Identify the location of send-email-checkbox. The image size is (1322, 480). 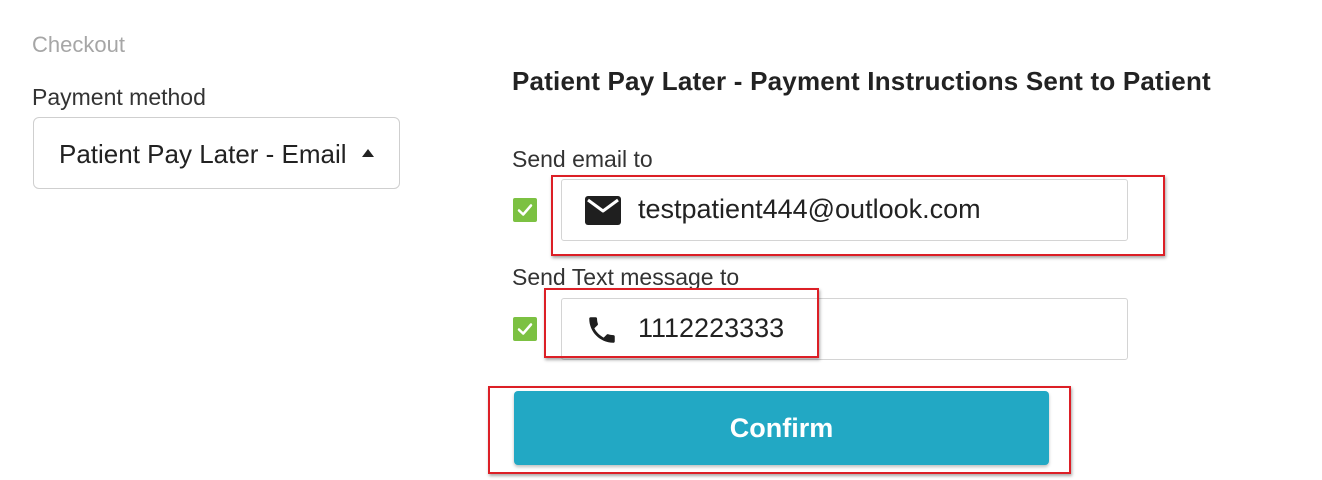
(525, 210).